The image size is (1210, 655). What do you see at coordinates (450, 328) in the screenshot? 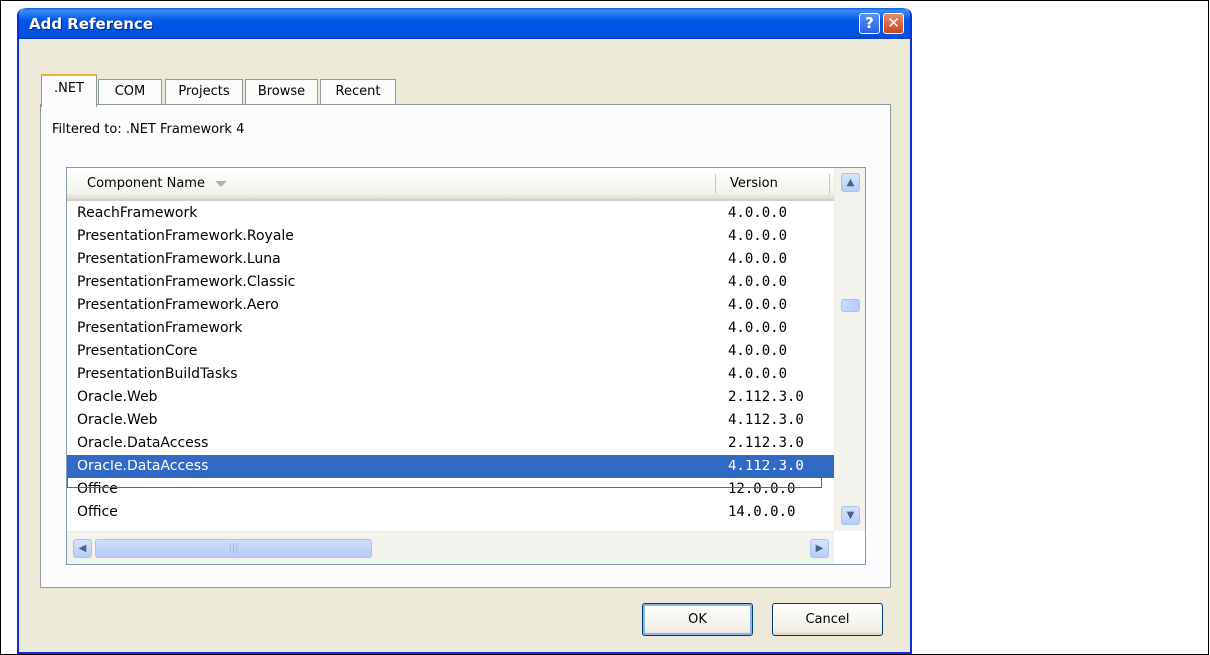
I see `list-item: PresentationFramework 4.0.0.0` at bounding box center [450, 328].